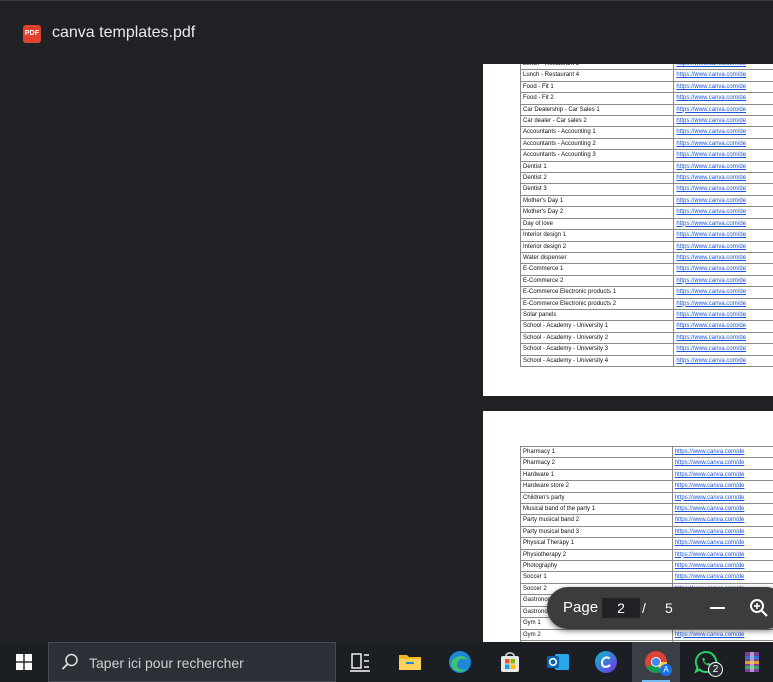 Image resolution: width=773 pixels, height=682 pixels. I want to click on table-row: Pharmacy 1 https://www.canva.com/de, so click(646, 452).